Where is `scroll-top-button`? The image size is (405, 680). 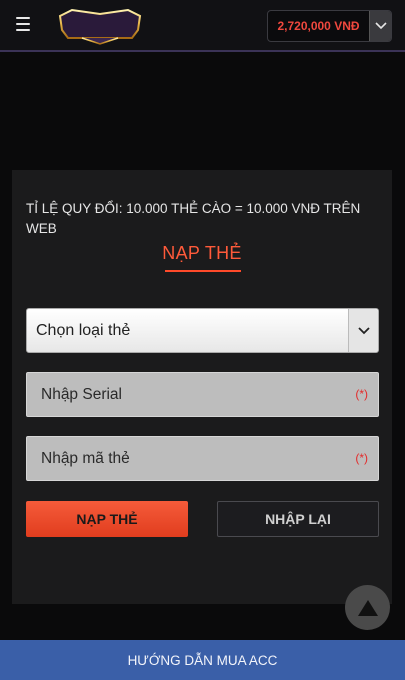 scroll-top-button is located at coordinates (367, 607).